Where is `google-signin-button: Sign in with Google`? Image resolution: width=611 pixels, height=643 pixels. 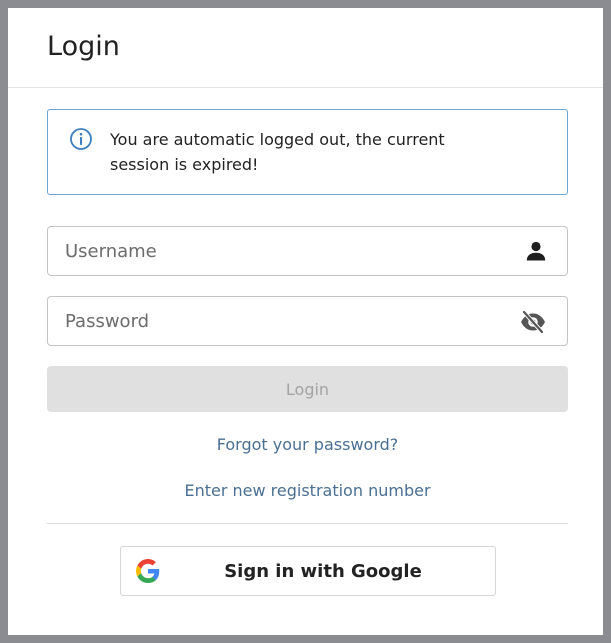 google-signin-button: Sign in with Google is located at coordinates (308, 571).